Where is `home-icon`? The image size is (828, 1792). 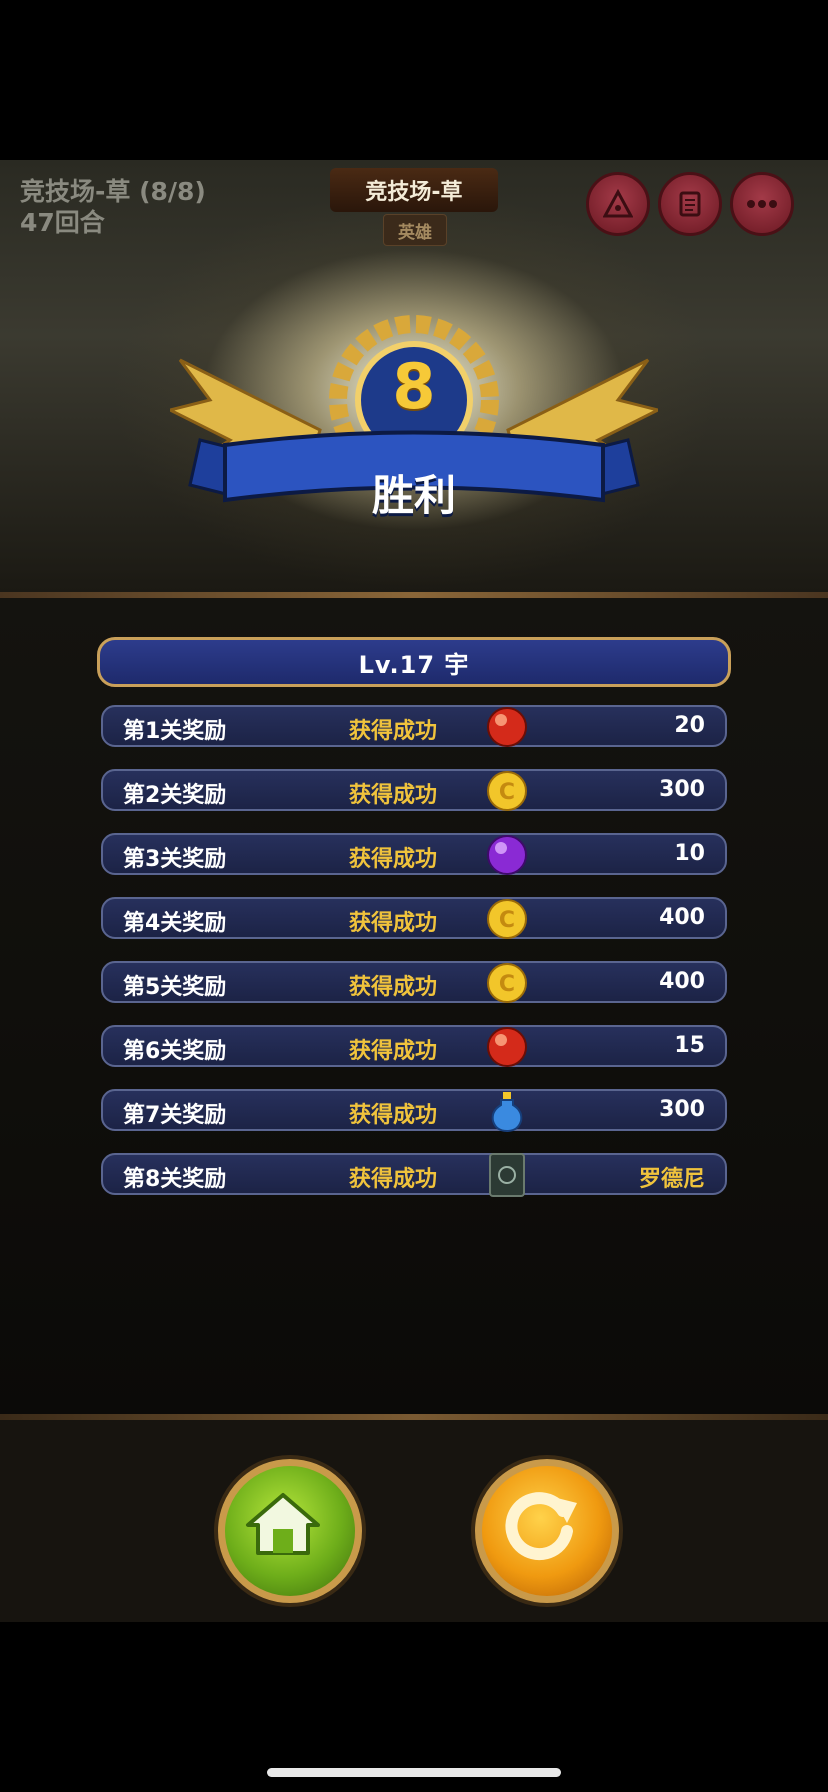 home-icon is located at coordinates (283, 1524).